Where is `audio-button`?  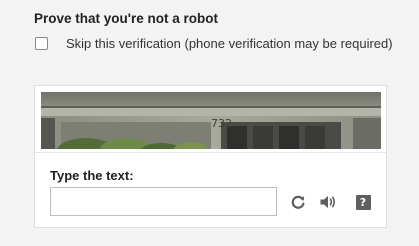 audio-button is located at coordinates (328, 202).